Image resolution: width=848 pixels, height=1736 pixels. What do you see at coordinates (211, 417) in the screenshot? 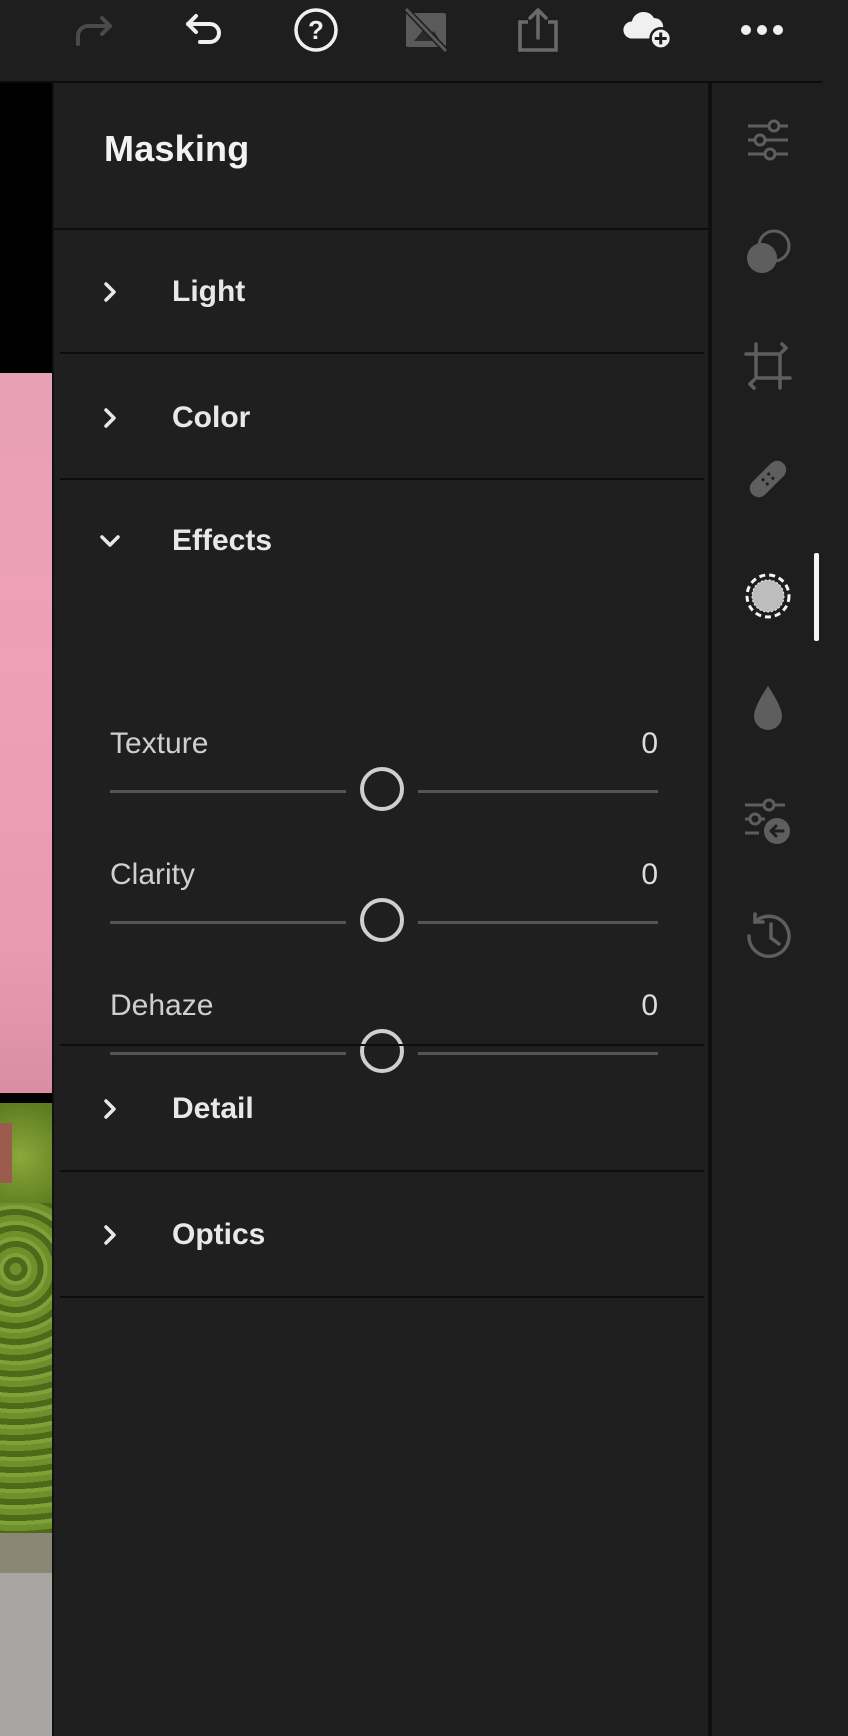
I see `section-label: Color` at bounding box center [211, 417].